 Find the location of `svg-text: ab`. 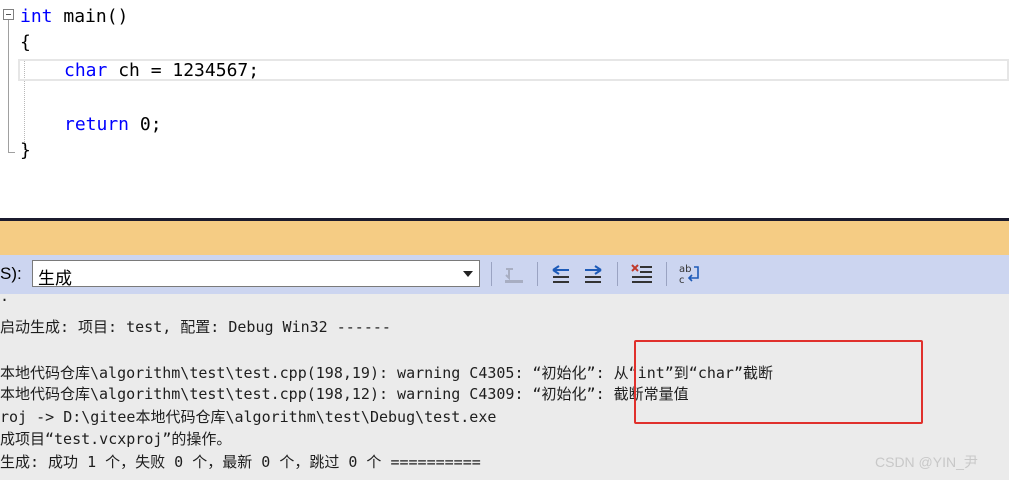

svg-text: ab is located at coordinates (685, 269).